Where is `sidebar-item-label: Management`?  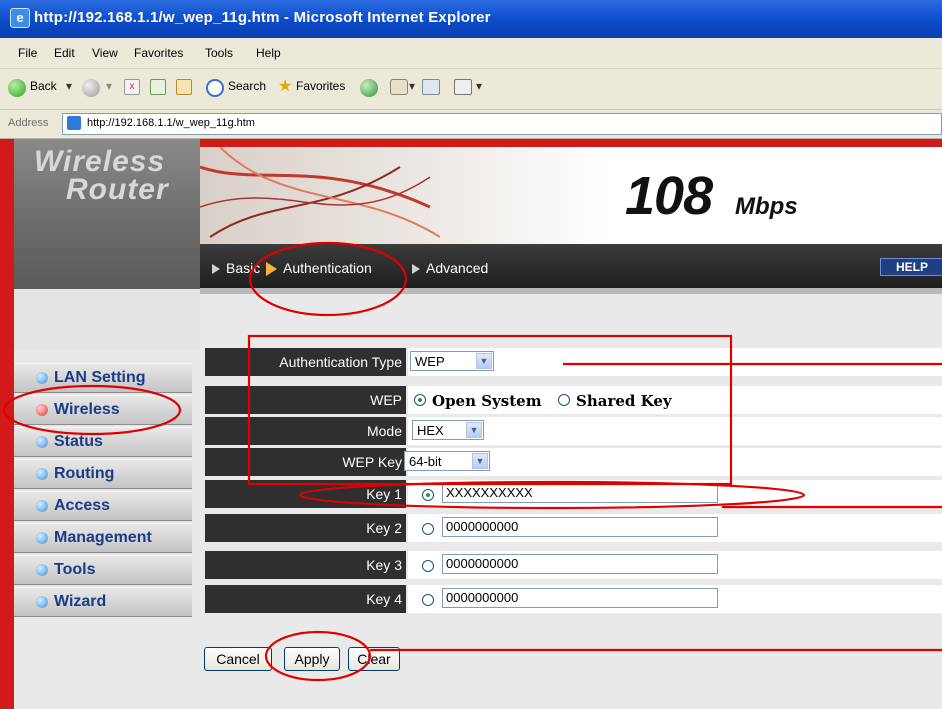 sidebar-item-label: Management is located at coordinates (103, 537).